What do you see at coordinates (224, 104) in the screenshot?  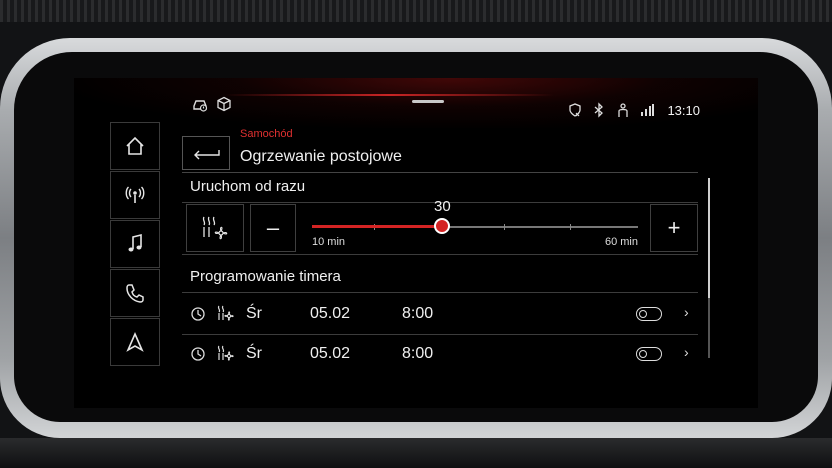 I see `cube-icon` at bounding box center [224, 104].